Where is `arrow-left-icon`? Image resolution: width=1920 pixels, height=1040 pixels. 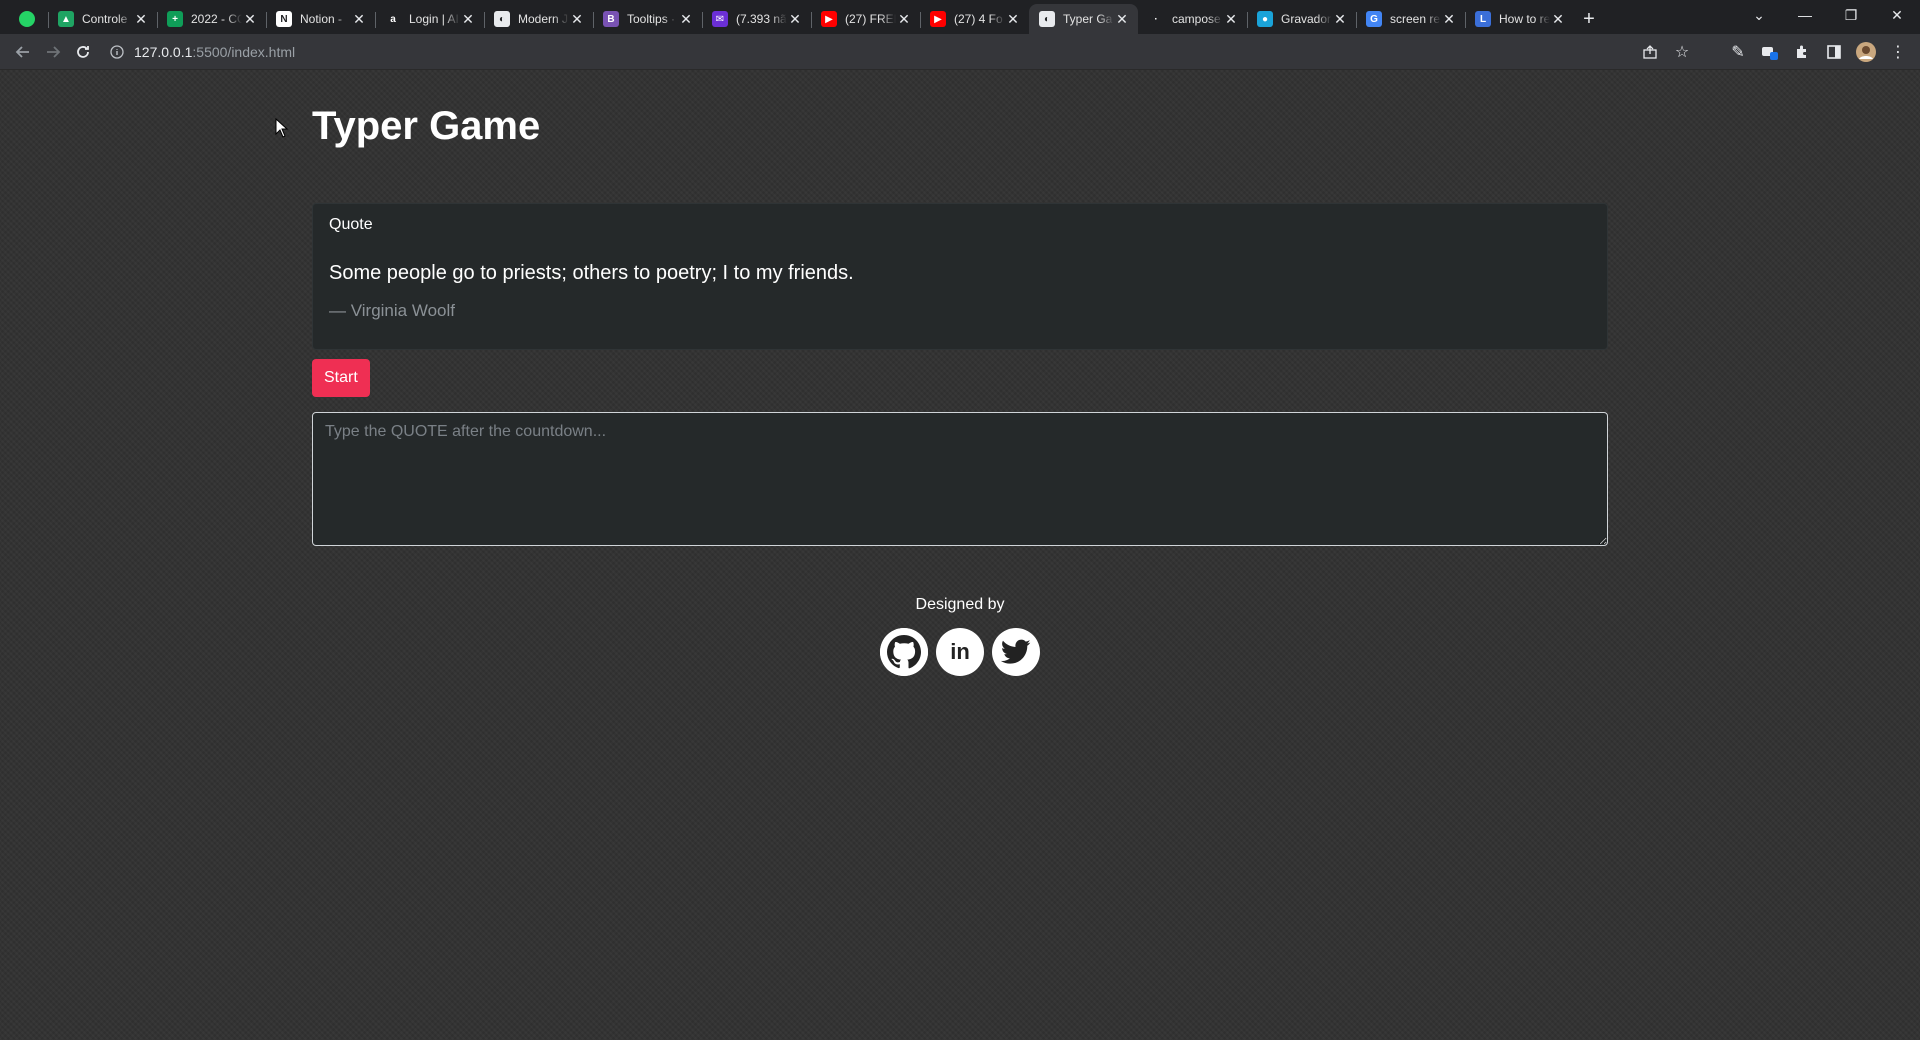 arrow-left-icon is located at coordinates (22, 51).